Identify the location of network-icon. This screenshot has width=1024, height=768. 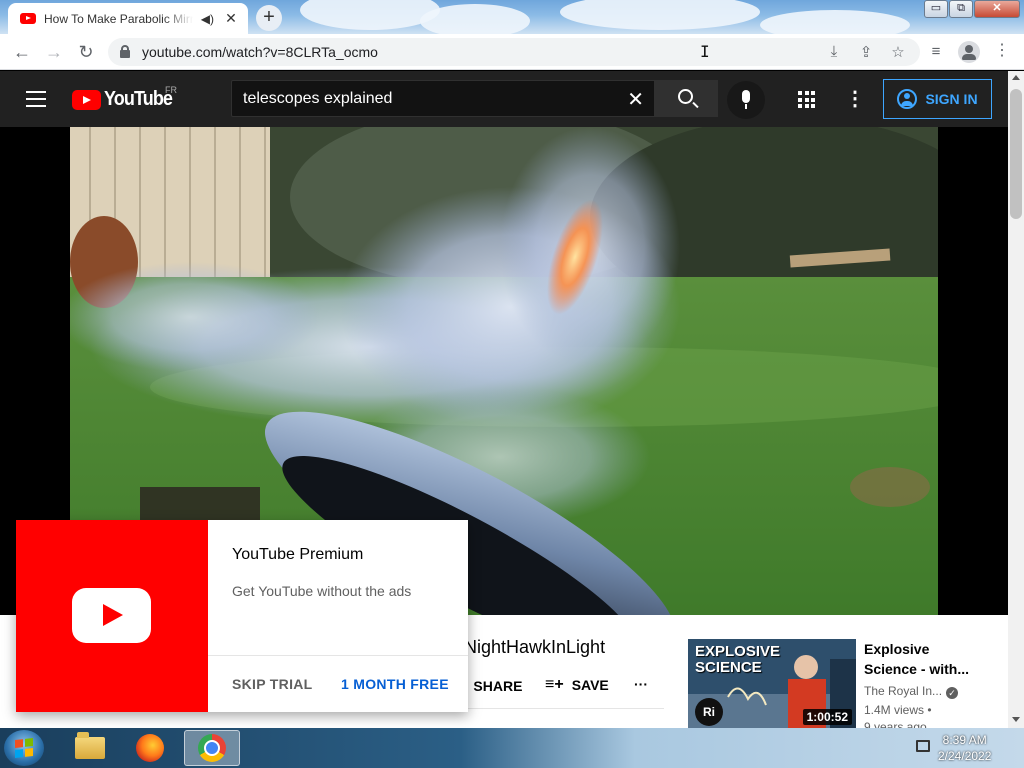
(923, 746).